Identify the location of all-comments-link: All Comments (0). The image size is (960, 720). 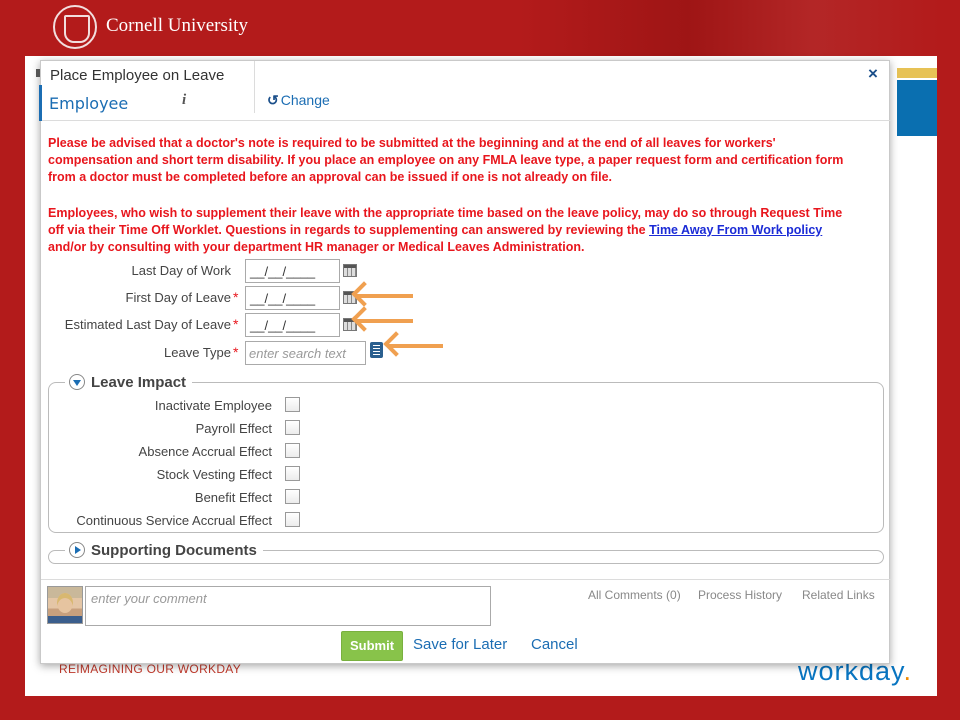
(634, 595).